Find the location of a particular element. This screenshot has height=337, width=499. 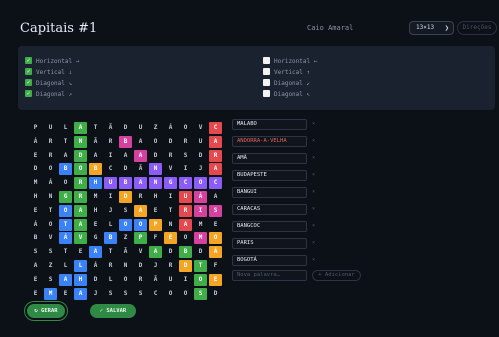

word-item: BOGOTÁ is located at coordinates (269, 260).